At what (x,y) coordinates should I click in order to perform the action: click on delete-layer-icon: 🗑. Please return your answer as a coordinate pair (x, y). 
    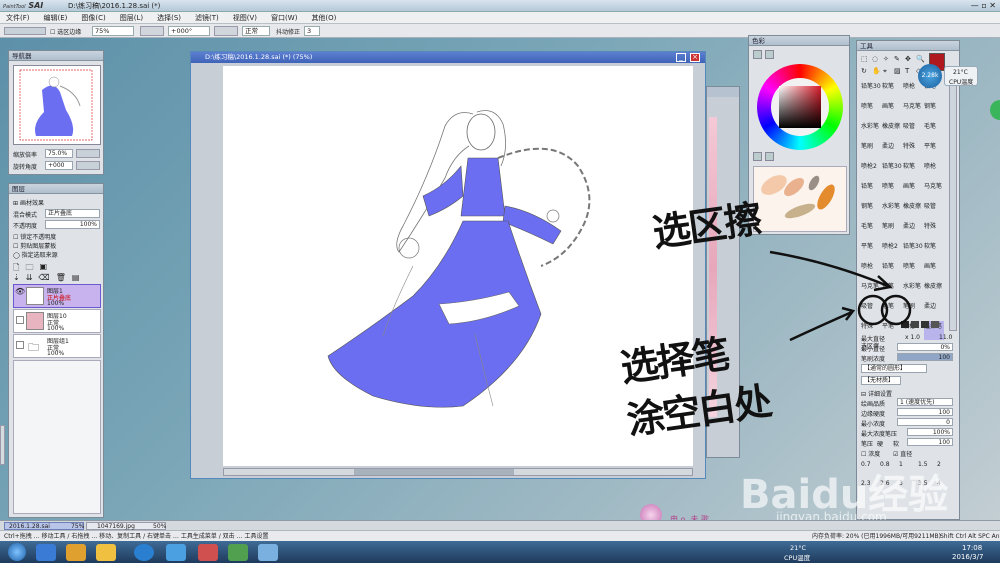
    Looking at the image, I should click on (61, 278).